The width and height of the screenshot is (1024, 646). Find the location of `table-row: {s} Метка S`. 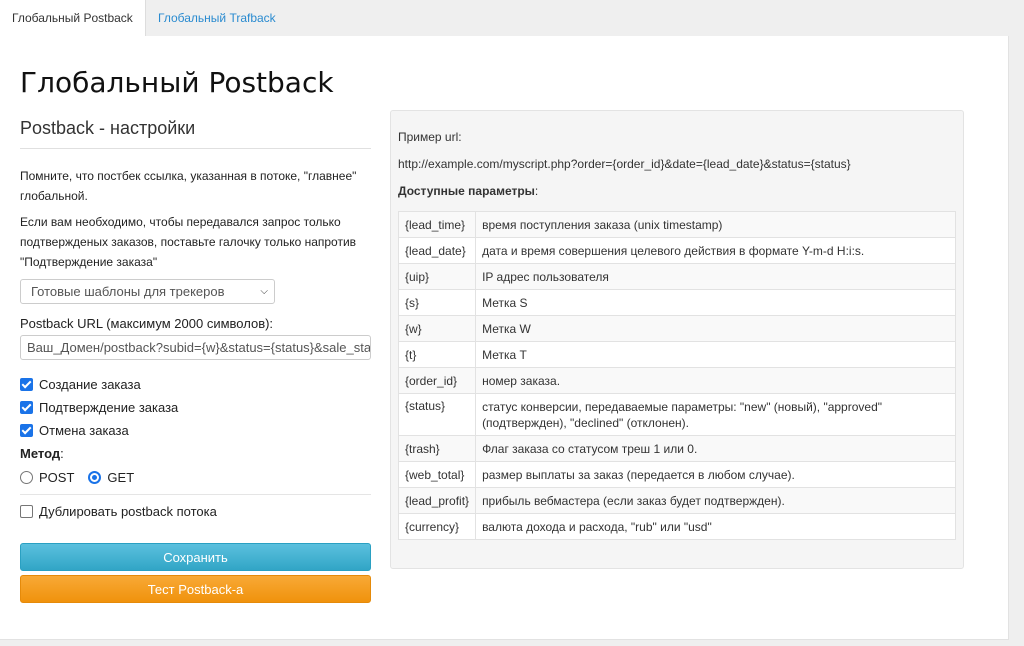

table-row: {s} Метка S is located at coordinates (676, 302).